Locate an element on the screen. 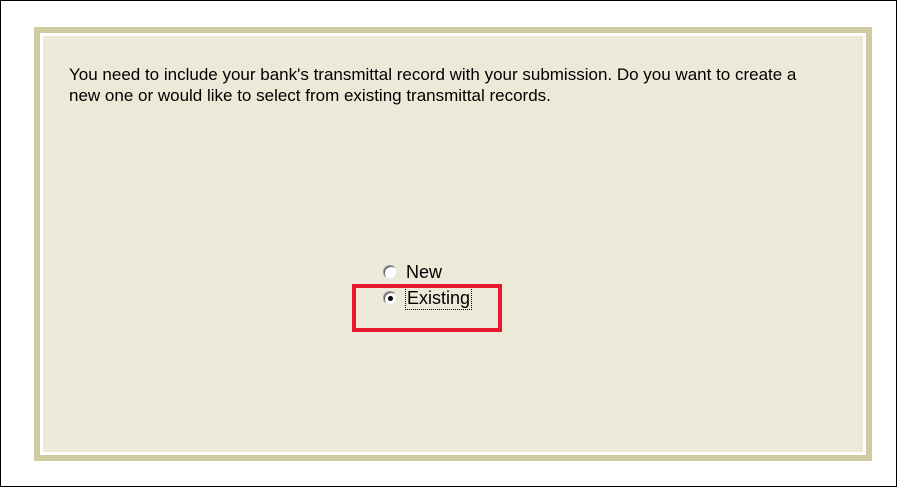 Image resolution: width=897 pixels, height=487 pixels. radio-label-new: New is located at coordinates (424, 272).